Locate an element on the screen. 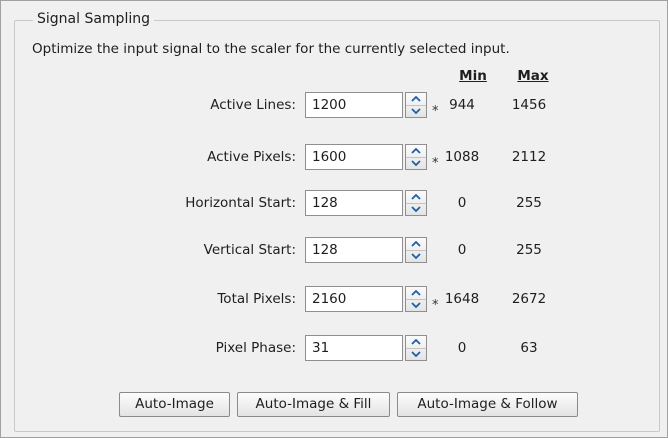 The image size is (668, 438). auto-image-button: Auto-Image is located at coordinates (174, 404).